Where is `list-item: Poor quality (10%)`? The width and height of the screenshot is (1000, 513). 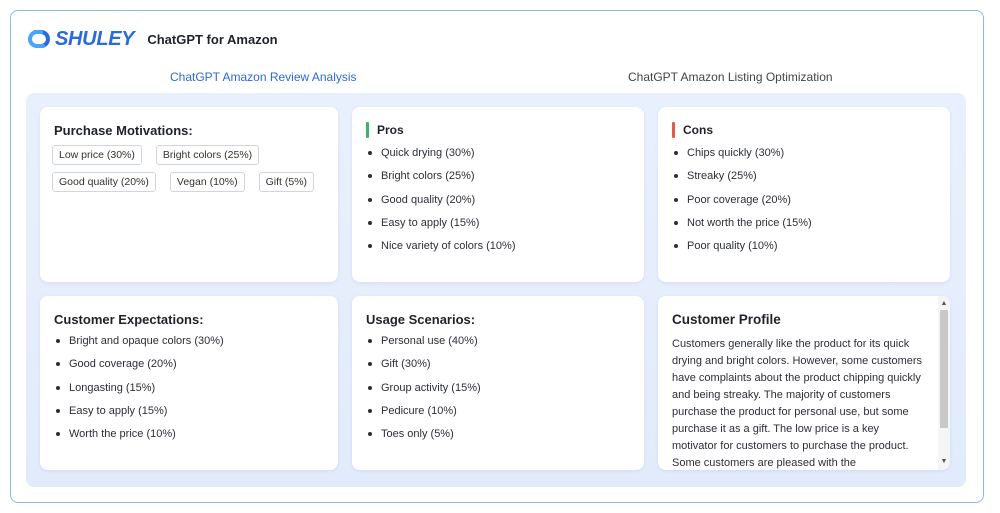
list-item: Poor quality (10%) is located at coordinates (742, 249).